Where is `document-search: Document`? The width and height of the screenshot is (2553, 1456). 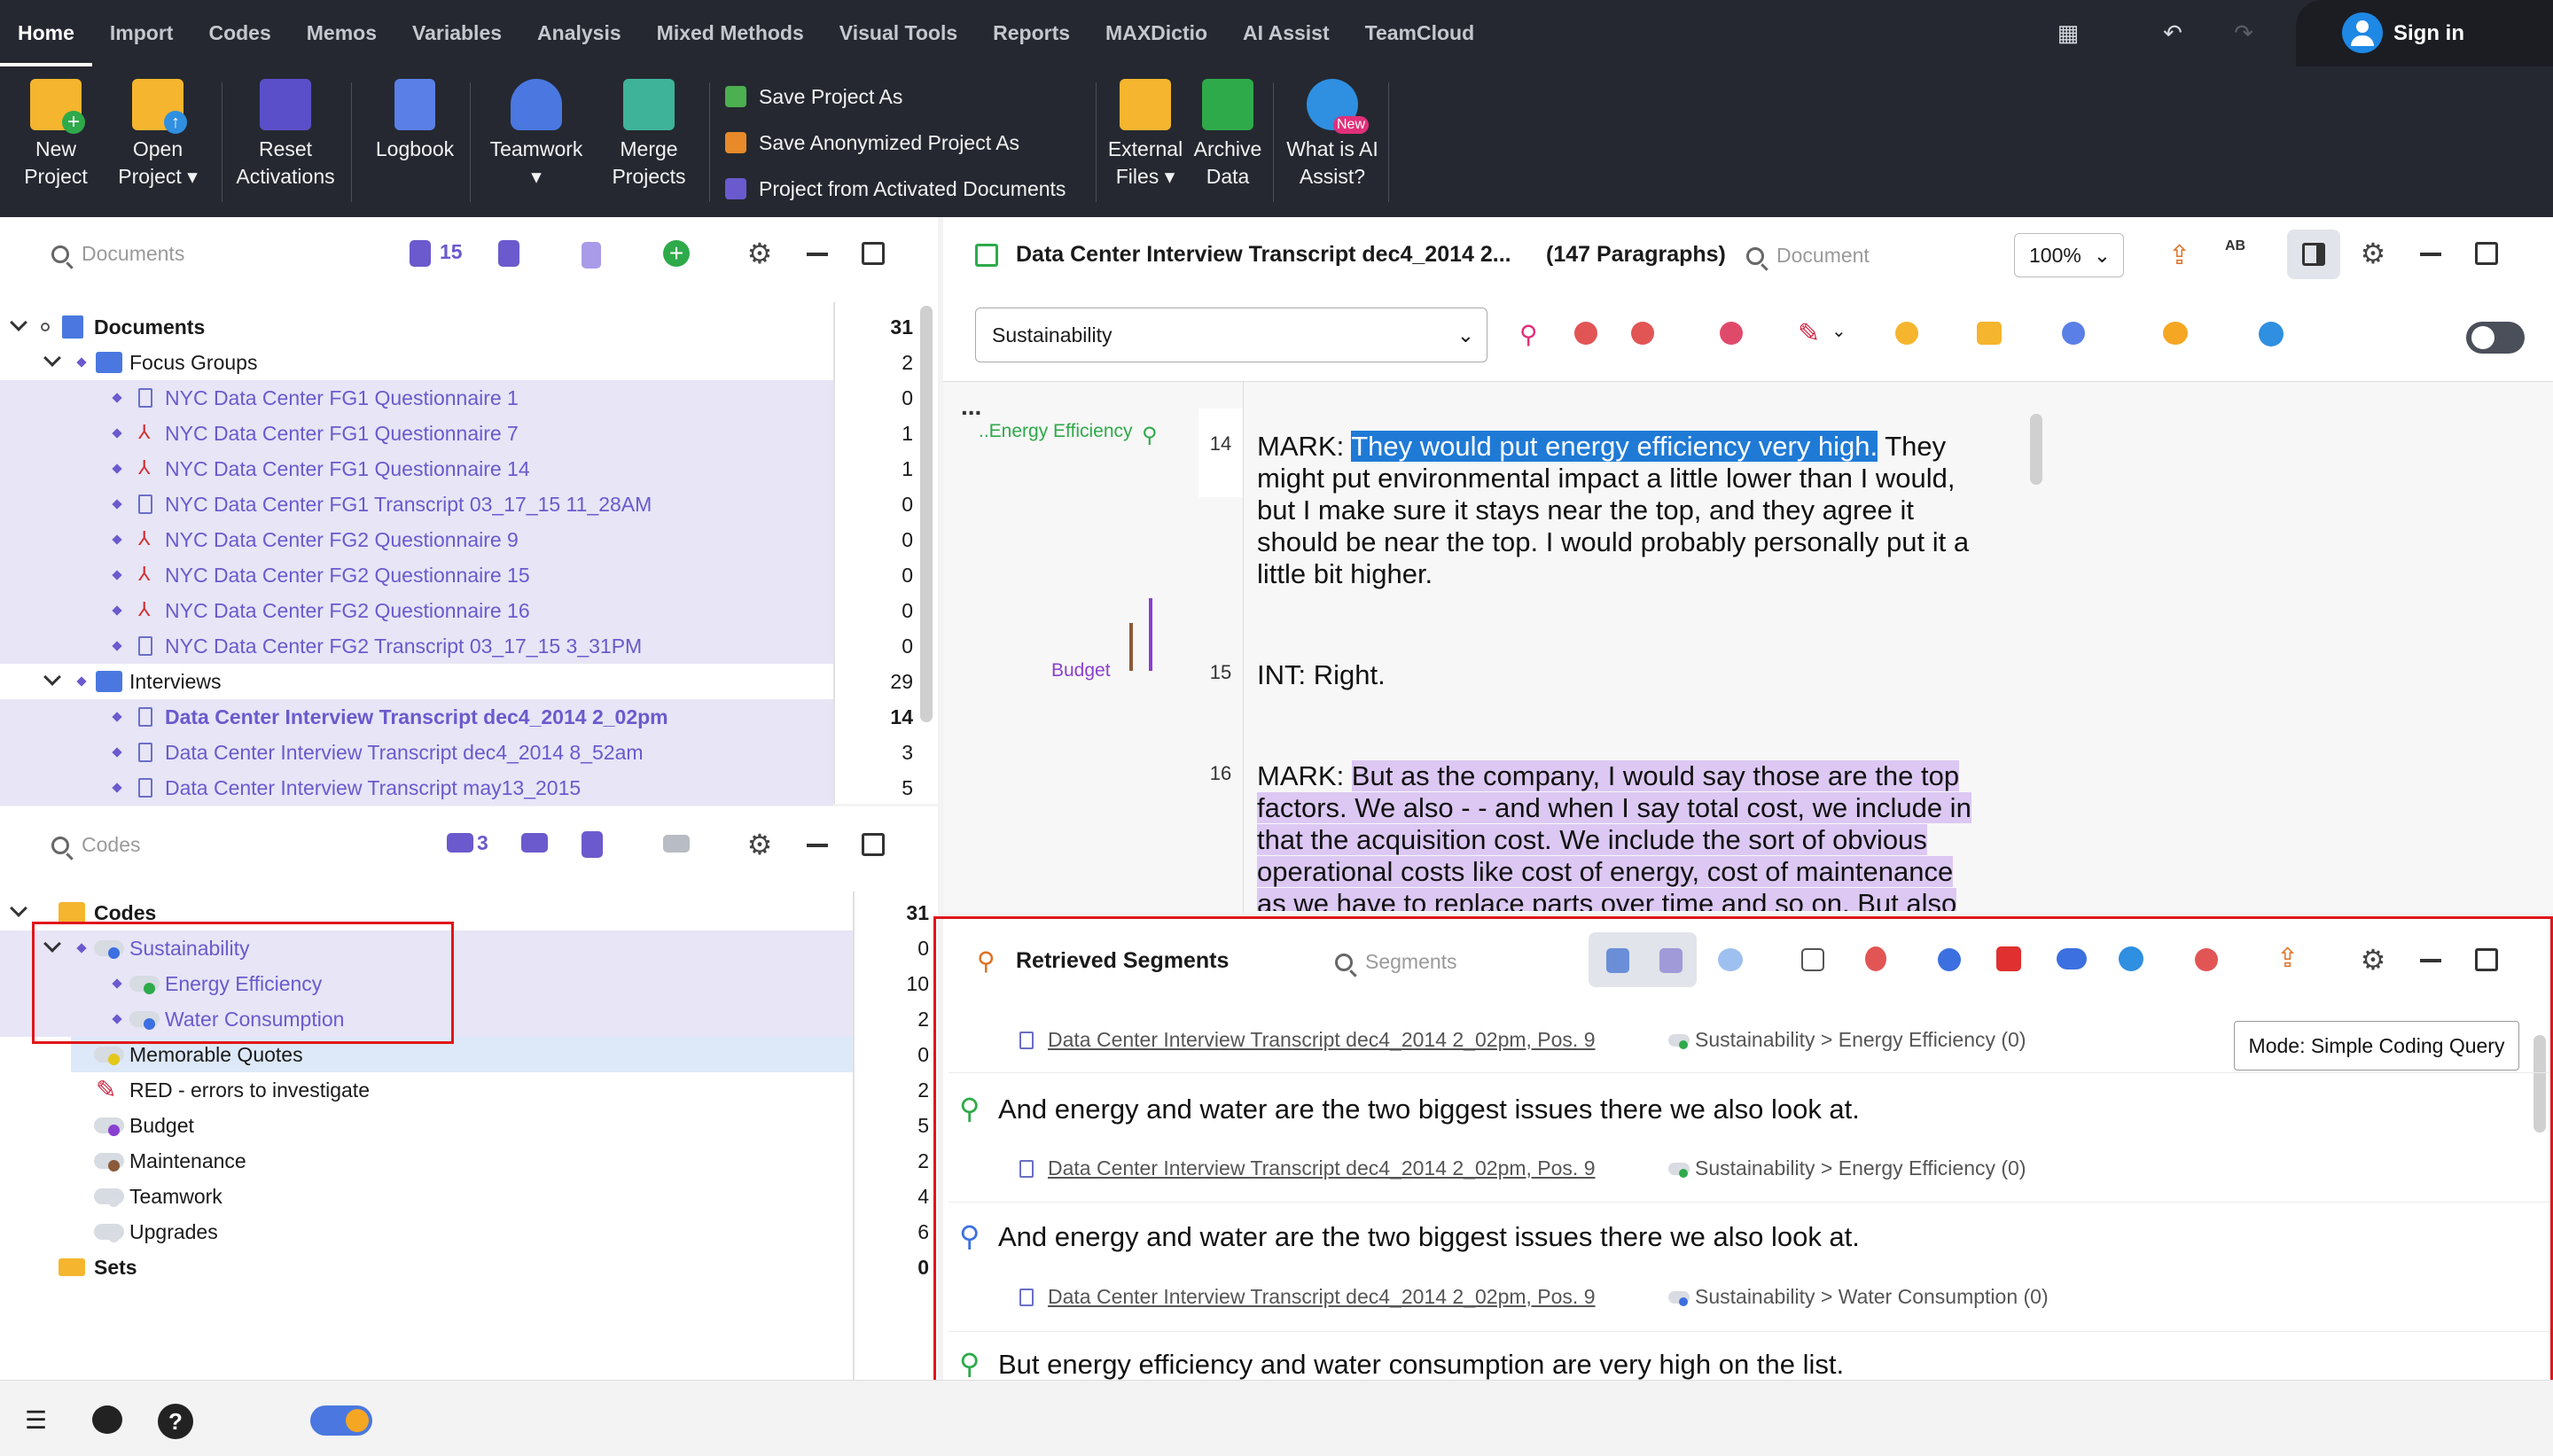
document-search: Document is located at coordinates (1808, 256).